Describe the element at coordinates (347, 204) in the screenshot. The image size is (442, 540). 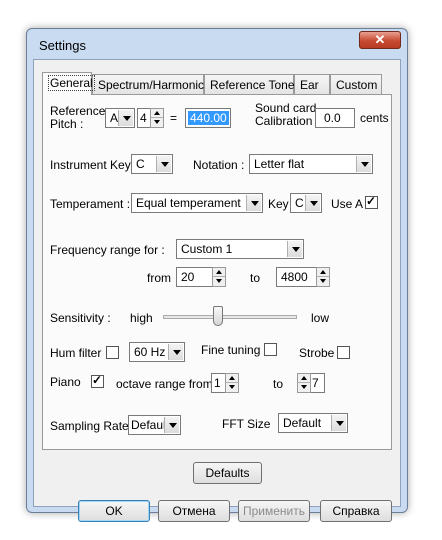
I see `use-a-label: Use A` at that location.